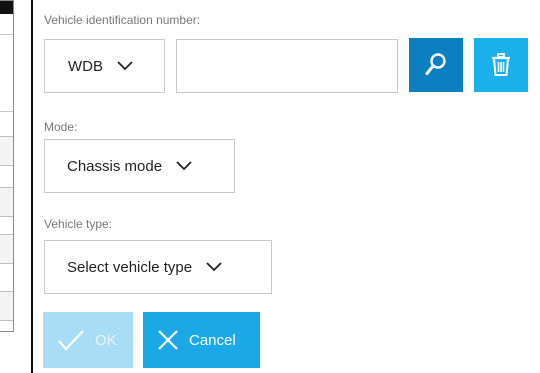 The height and width of the screenshot is (373, 540). I want to click on search-icon, so click(435, 64).